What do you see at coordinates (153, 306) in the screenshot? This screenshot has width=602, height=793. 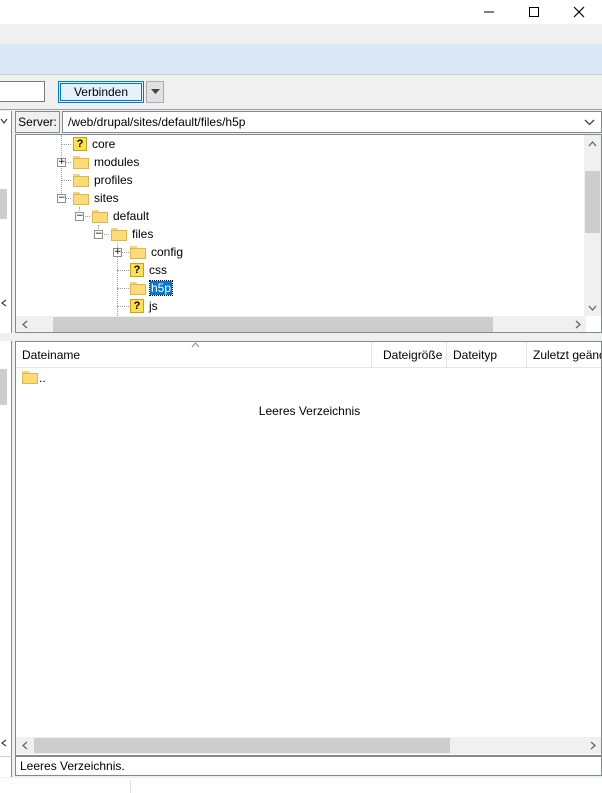 I see `tree-item-label: js` at bounding box center [153, 306].